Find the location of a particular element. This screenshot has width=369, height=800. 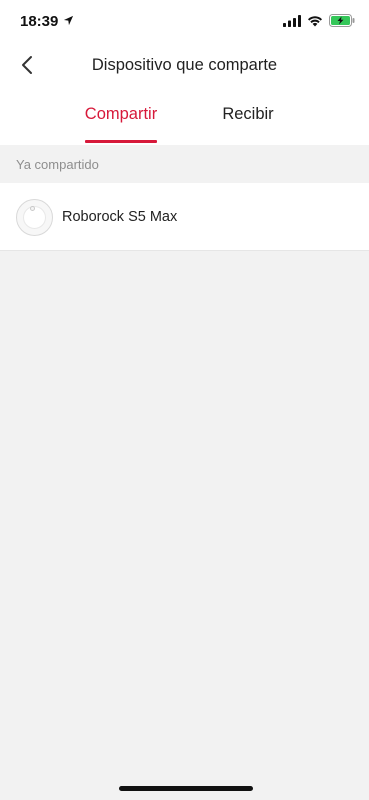

location-arrow-icon is located at coordinates (68, 21).